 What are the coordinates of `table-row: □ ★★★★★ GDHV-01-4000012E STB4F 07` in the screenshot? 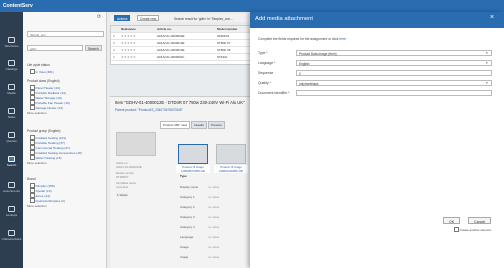 It's located at (185, 43).